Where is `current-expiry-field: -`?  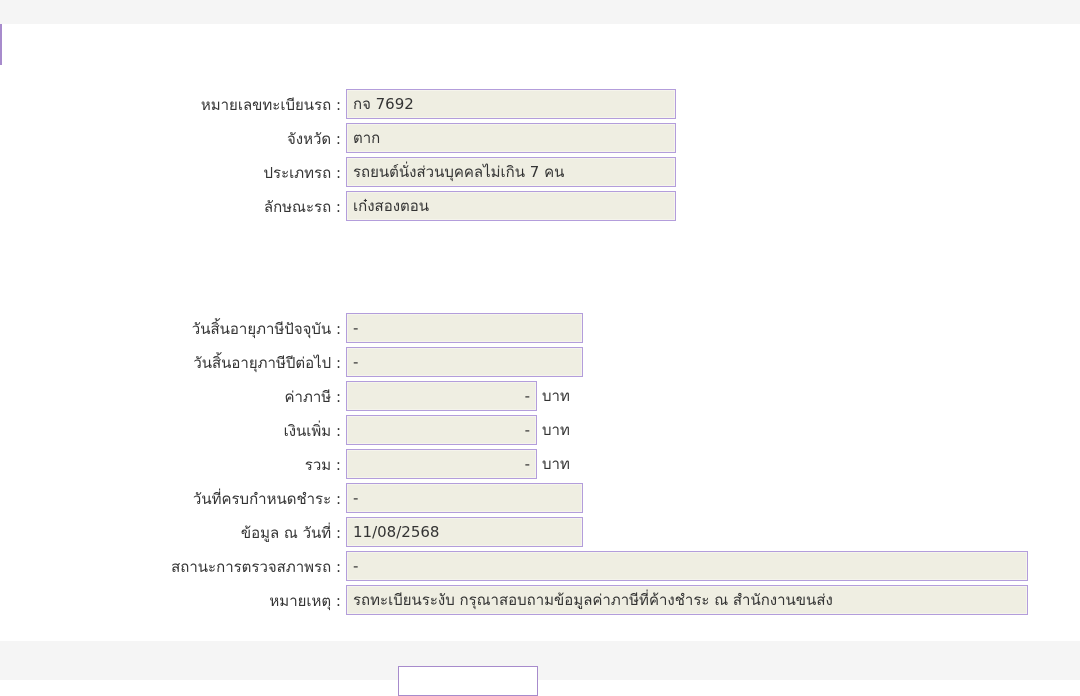
current-expiry-field: - is located at coordinates (464, 328).